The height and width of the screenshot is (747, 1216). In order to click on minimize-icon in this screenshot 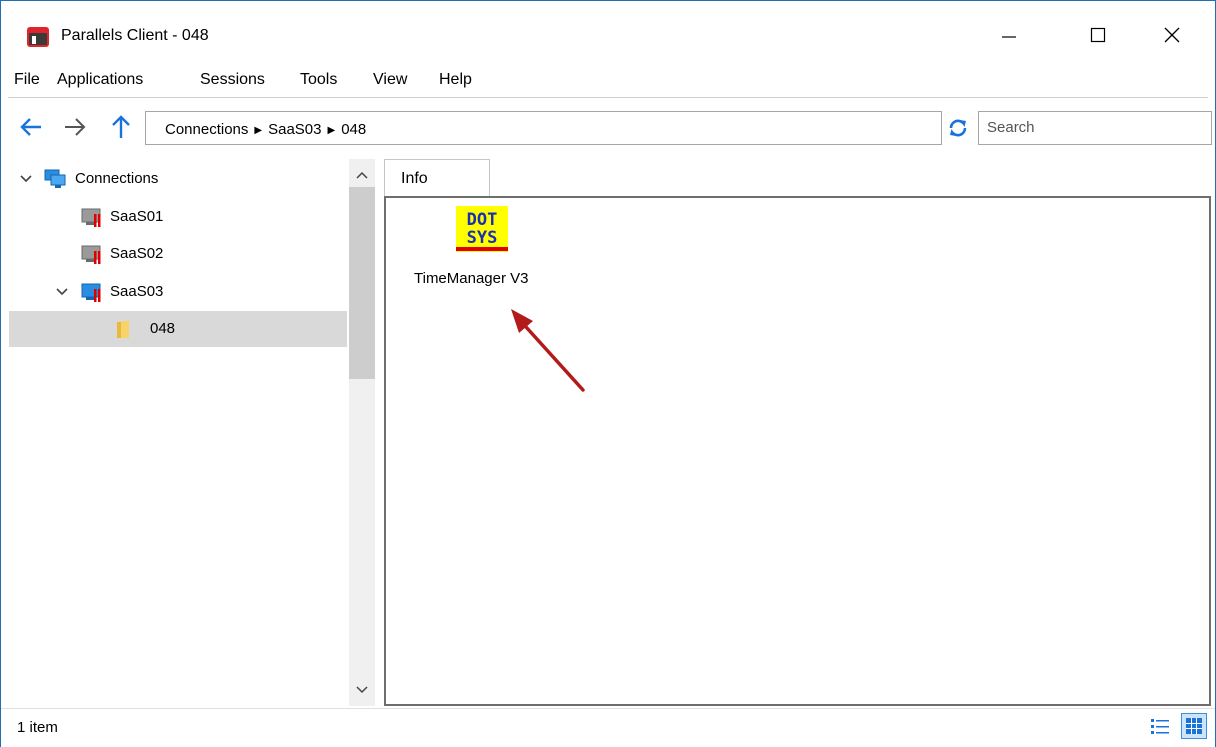, I will do `click(1009, 37)`.